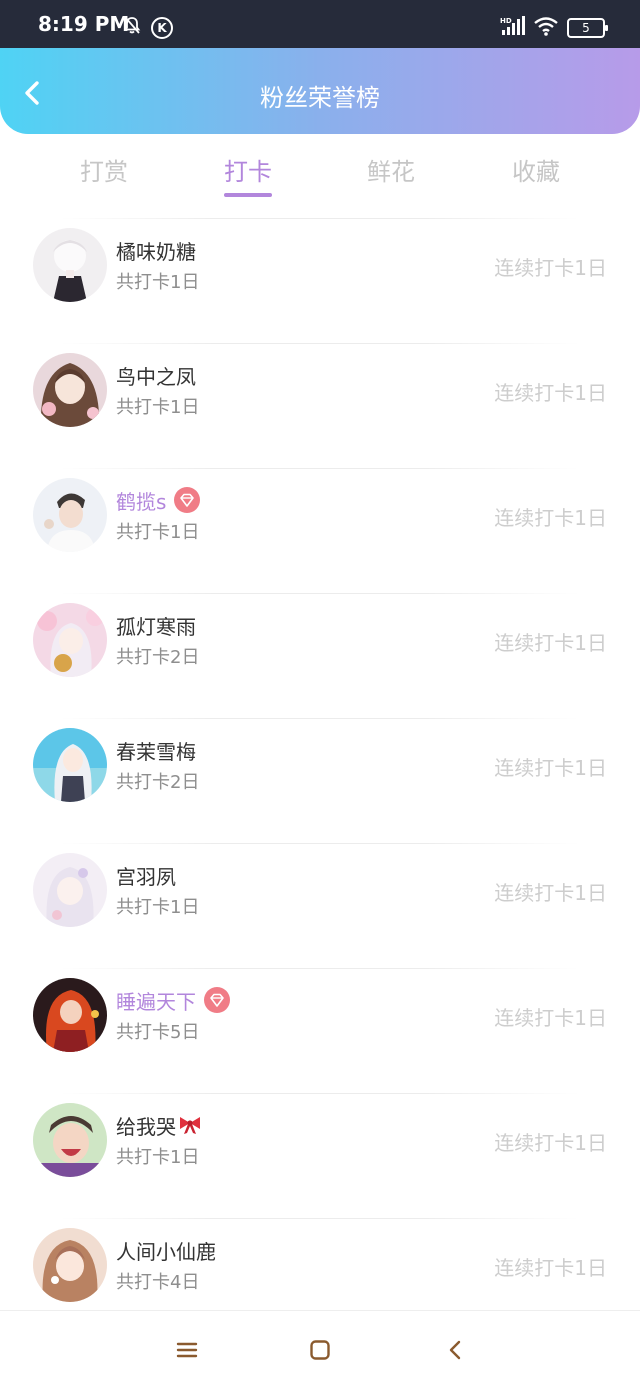  What do you see at coordinates (587, 28) in the screenshot?
I see `battery-icon: 5` at bounding box center [587, 28].